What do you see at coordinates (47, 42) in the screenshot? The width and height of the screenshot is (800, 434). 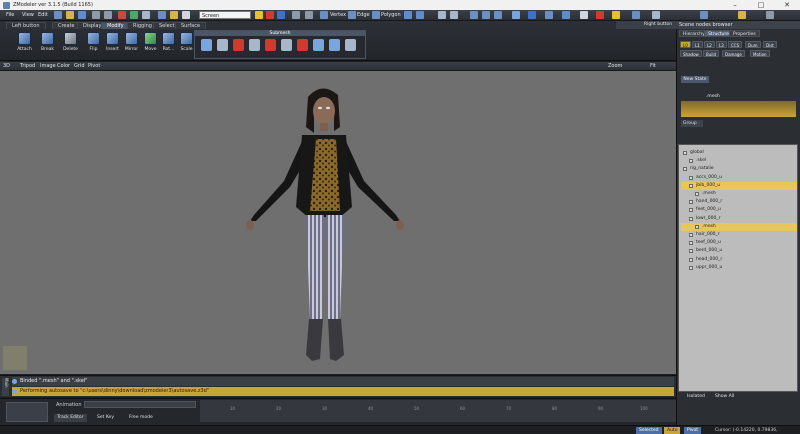 I see `break-tool: Break` at bounding box center [47, 42].